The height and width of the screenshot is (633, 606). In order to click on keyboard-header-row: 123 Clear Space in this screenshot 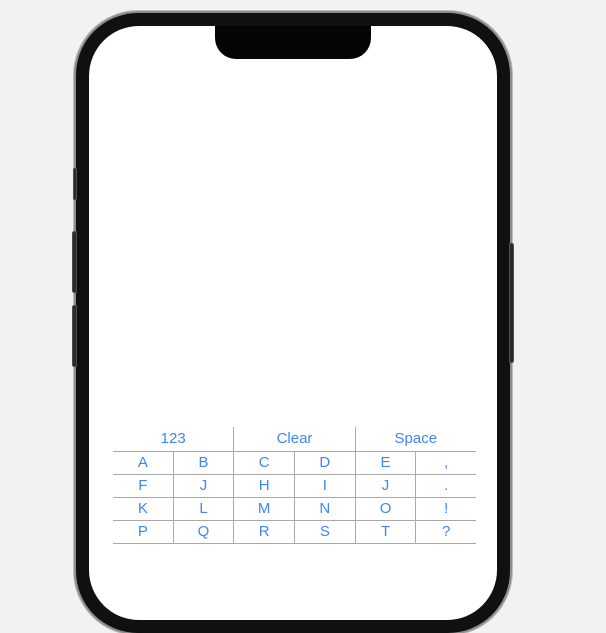, I will do `click(294, 439)`.